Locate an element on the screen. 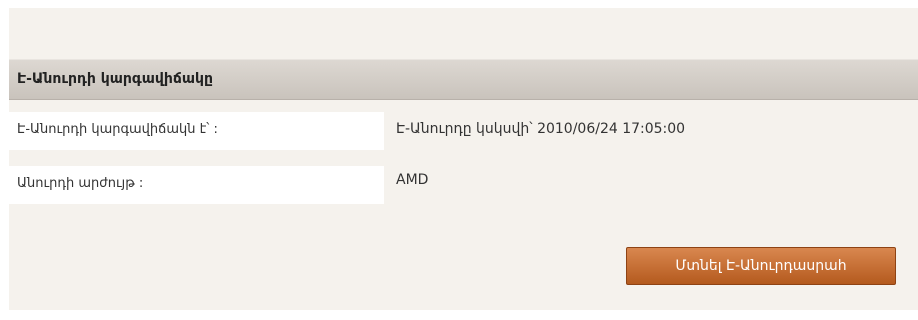 Image resolution: width=918 pixels, height=320 pixels. currency-label: Անուրդի արժույթ : is located at coordinates (80, 183).